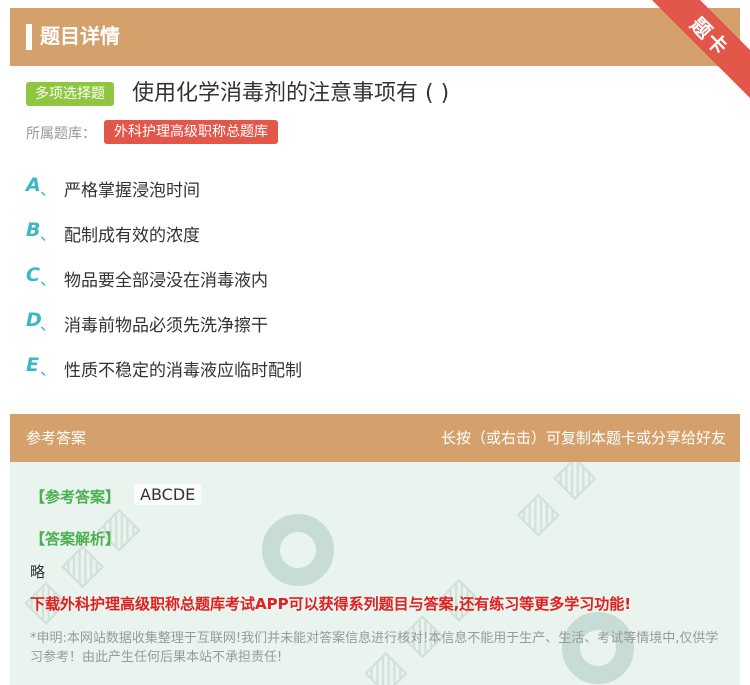  What do you see at coordinates (709, 36) in the screenshot?
I see `ribbon-label: 题卡` at bounding box center [709, 36].